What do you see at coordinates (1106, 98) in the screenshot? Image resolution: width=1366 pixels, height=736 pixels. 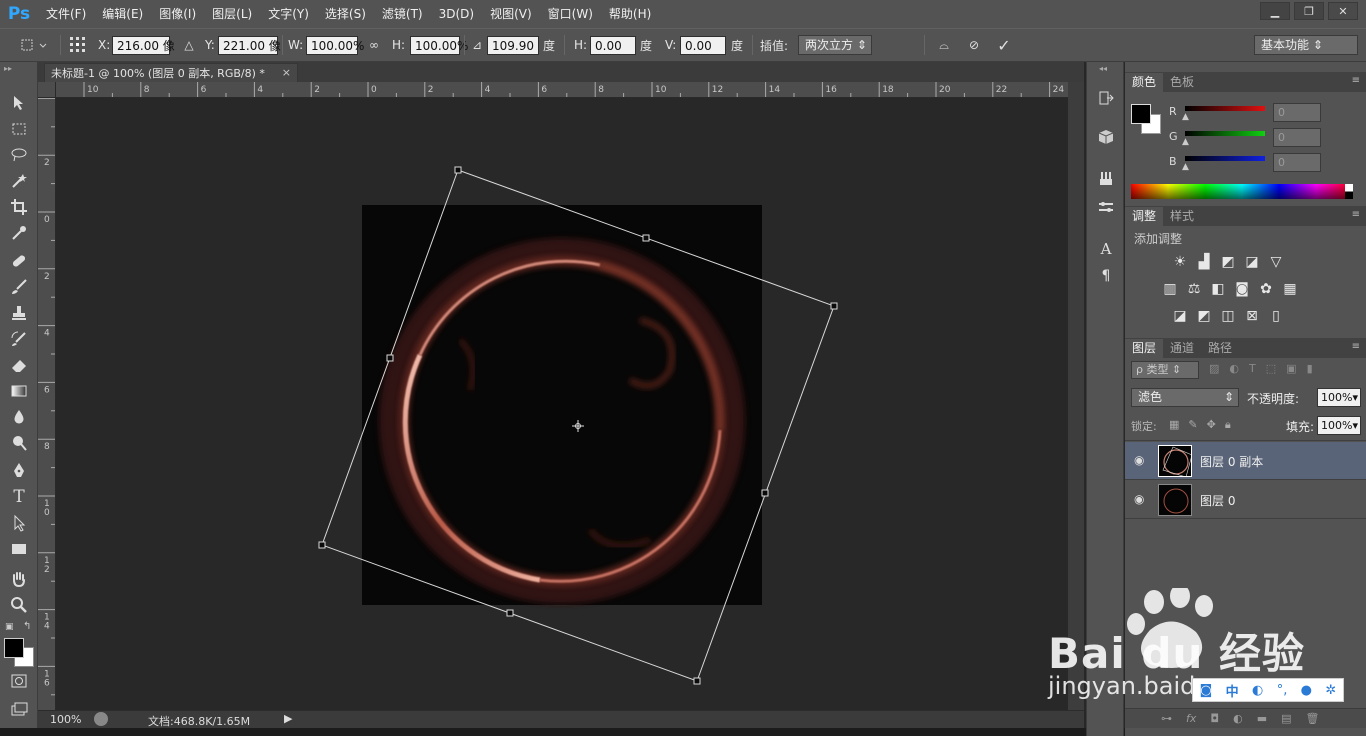 I see `history-panel-icon` at bounding box center [1106, 98].